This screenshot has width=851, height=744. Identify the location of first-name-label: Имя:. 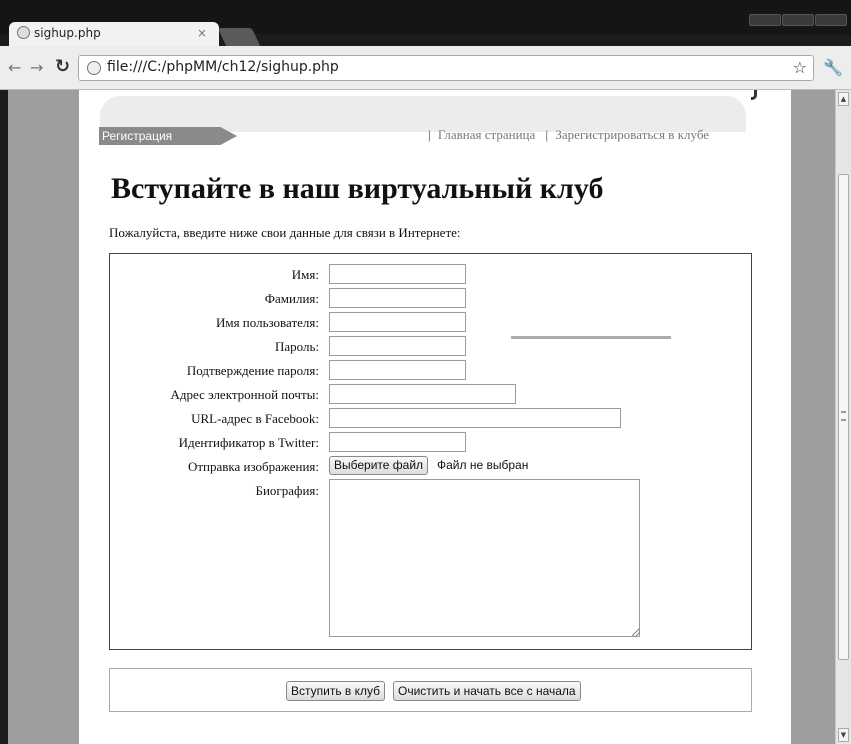
(305, 274).